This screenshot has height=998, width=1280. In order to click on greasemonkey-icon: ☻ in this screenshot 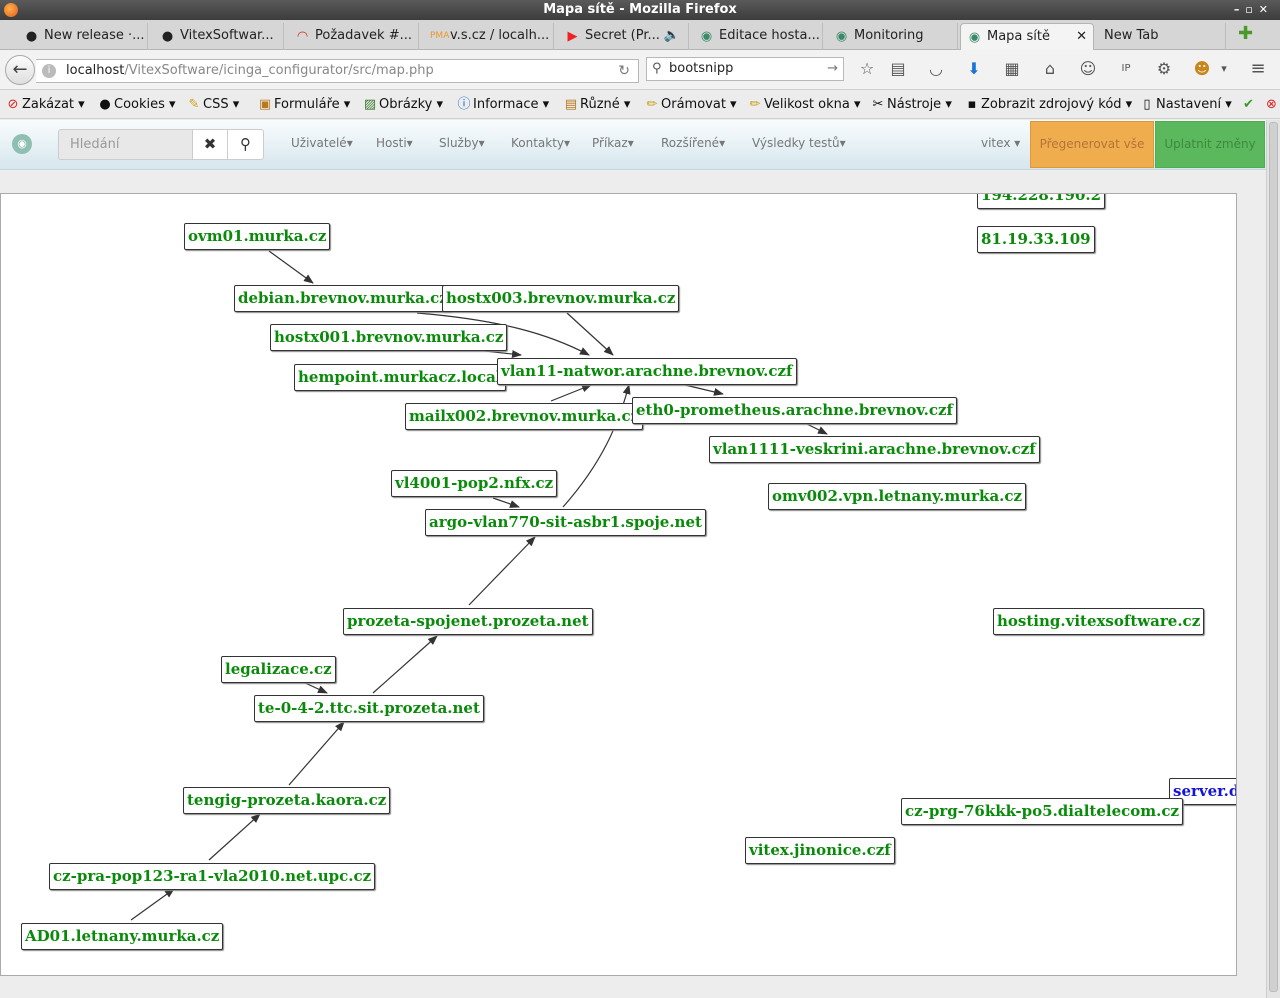, I will do `click(1202, 69)`.